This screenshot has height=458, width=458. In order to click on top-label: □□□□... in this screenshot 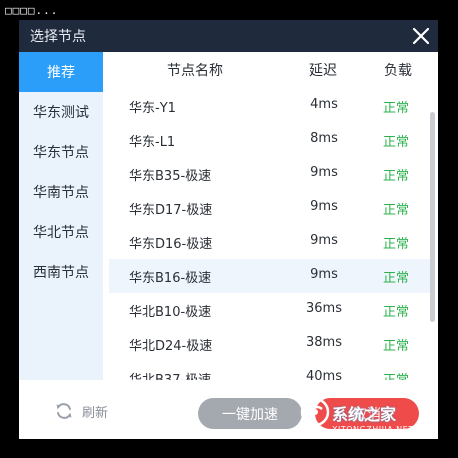, I will do `click(32, 10)`.